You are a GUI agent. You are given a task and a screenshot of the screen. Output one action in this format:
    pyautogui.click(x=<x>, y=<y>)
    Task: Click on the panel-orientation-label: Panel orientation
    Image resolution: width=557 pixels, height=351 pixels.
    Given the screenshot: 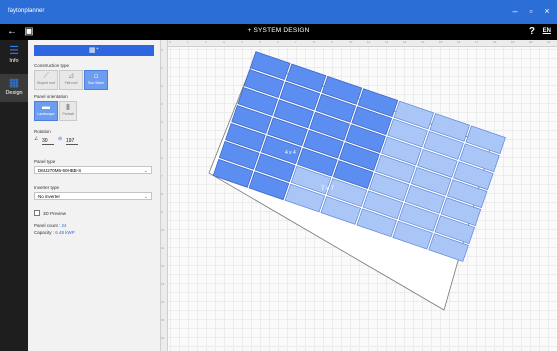 What is the action you would take?
    pyautogui.click(x=51, y=96)
    